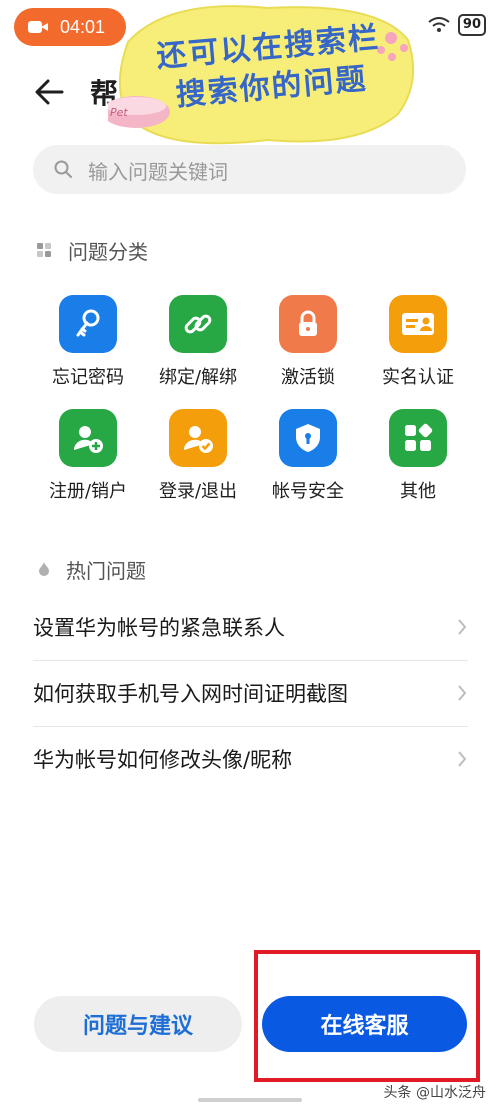 The image size is (500, 1111). I want to click on status-icons: 90, so click(457, 25).